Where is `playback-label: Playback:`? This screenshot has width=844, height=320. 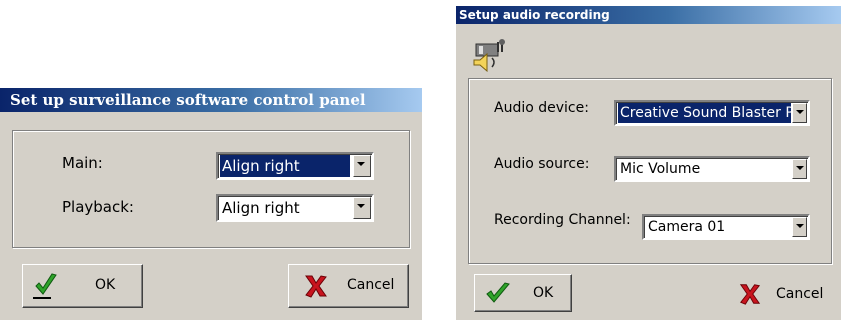 playback-label: Playback: is located at coordinates (98, 207).